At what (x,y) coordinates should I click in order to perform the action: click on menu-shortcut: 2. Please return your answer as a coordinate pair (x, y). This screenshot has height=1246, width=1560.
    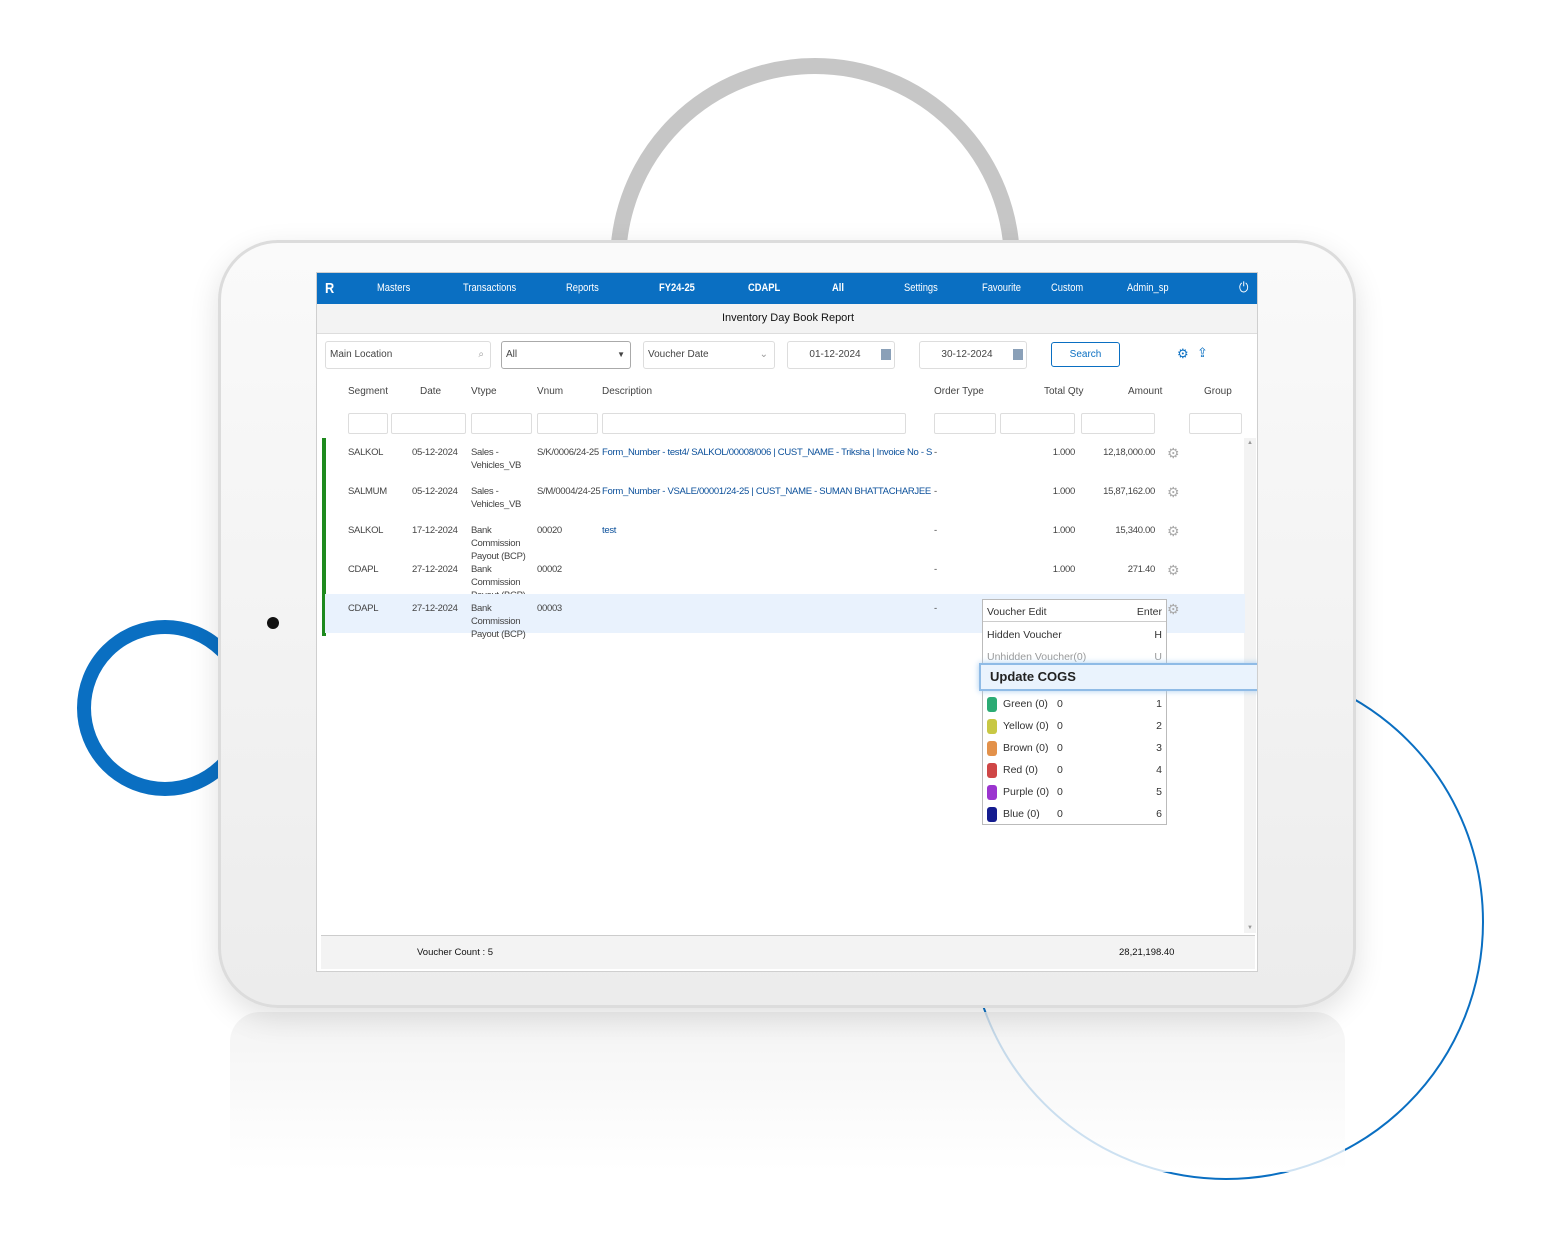
    Looking at the image, I should click on (1159, 726).